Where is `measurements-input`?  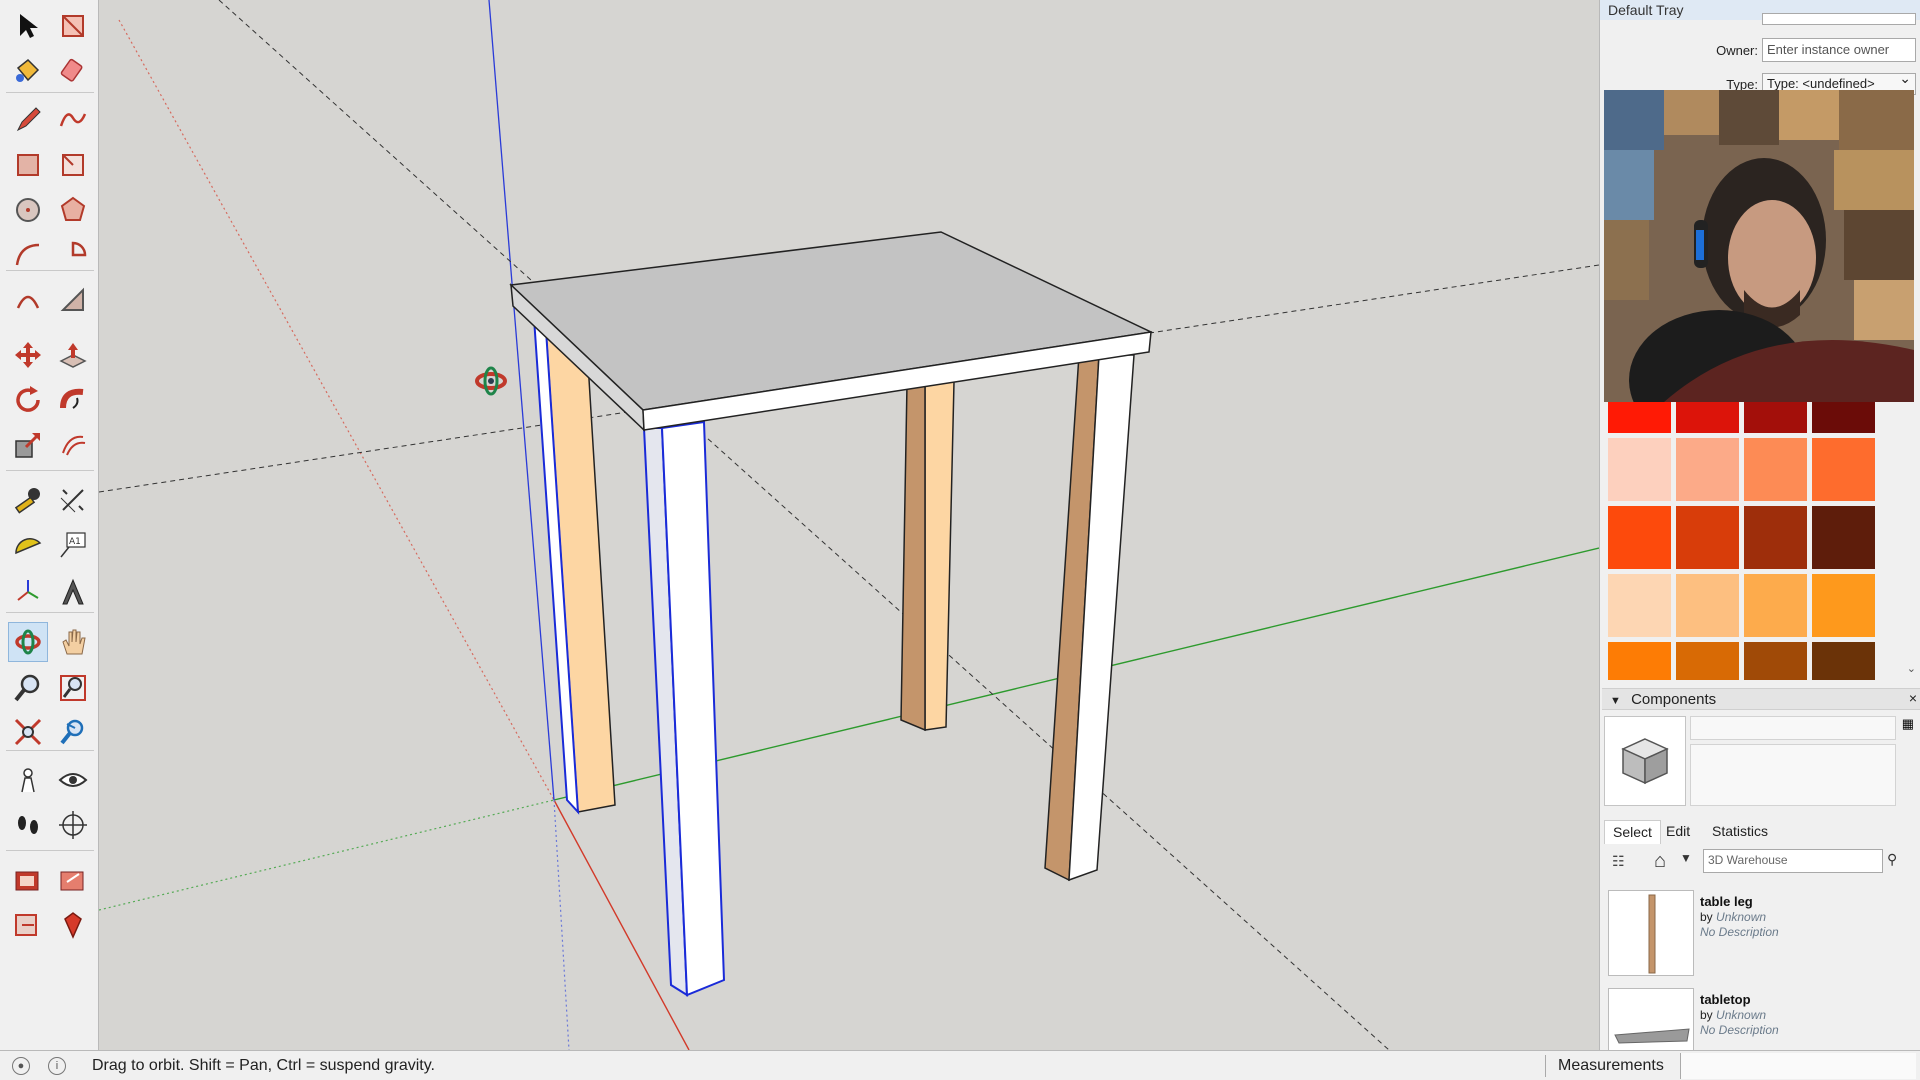
measurements-input is located at coordinates (1798, 1066).